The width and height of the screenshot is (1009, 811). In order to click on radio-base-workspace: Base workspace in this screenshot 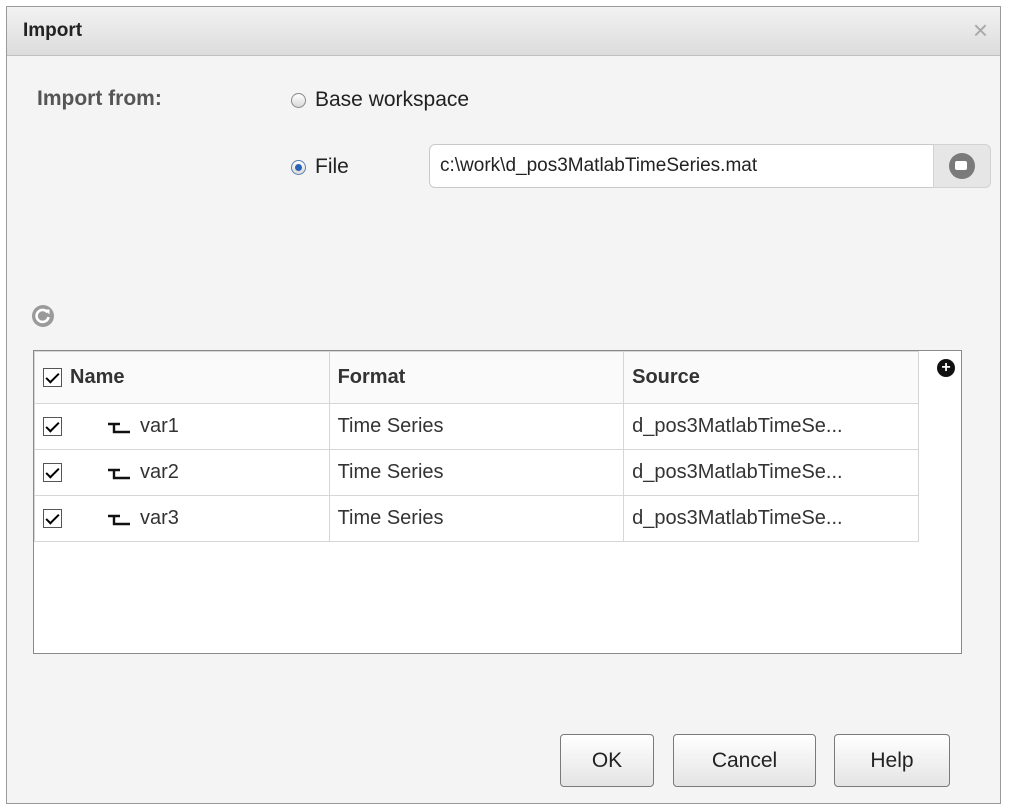, I will do `click(380, 100)`.